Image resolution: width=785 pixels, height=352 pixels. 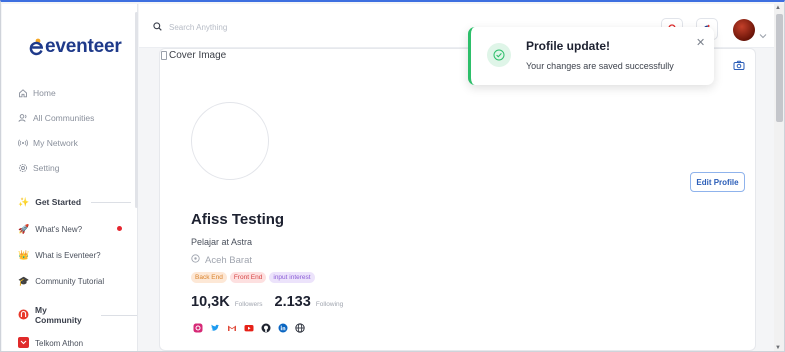 What do you see at coordinates (23, 315) in the screenshot?
I see `community-logo-icon` at bounding box center [23, 315].